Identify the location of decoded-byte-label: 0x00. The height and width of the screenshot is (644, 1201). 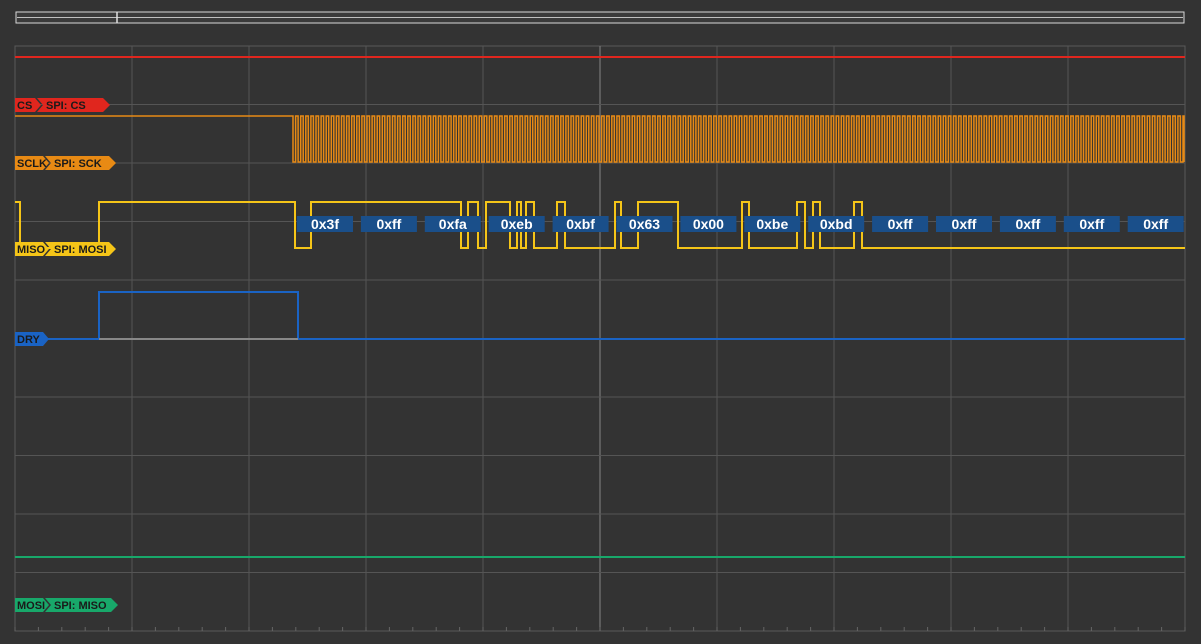
(708, 224).